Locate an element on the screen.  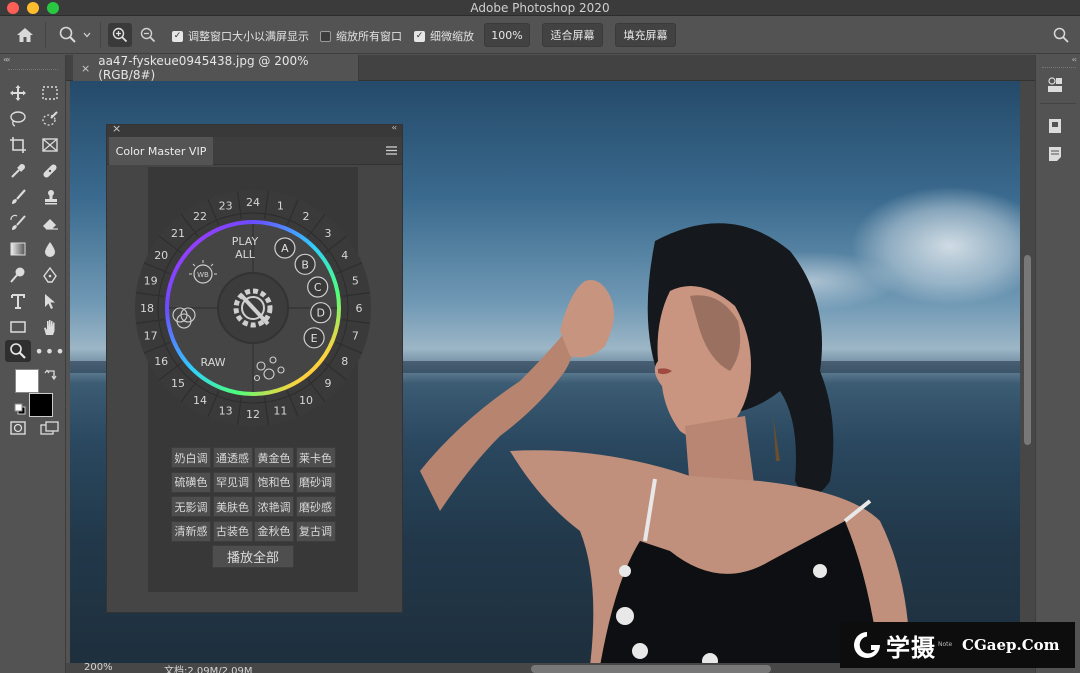
rectangle-tool is located at coordinates (18, 327).